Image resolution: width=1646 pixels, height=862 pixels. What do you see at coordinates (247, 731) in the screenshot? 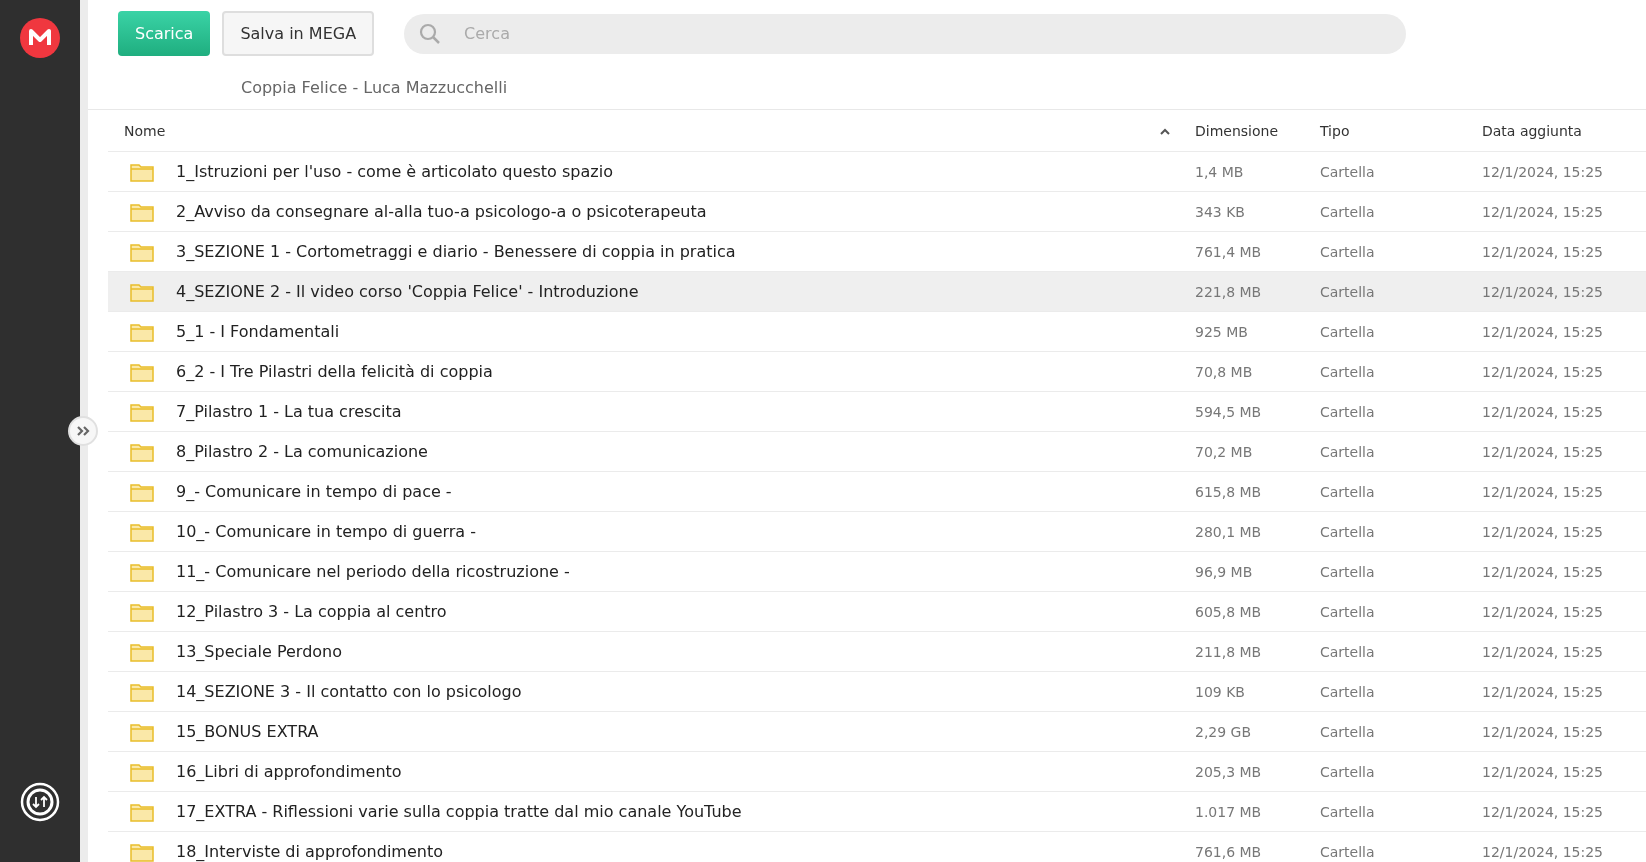
I see `folder-name: 15_BONUS EXTRA` at bounding box center [247, 731].